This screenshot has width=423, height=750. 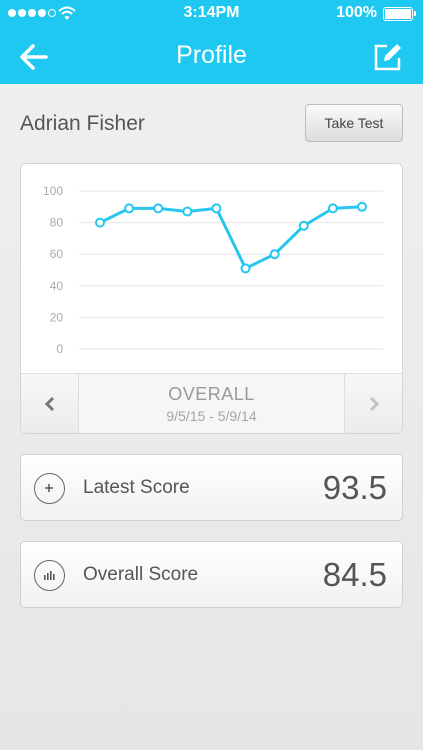 What do you see at coordinates (211, 394) in the screenshot?
I see `chart-title: OVERALL` at bounding box center [211, 394].